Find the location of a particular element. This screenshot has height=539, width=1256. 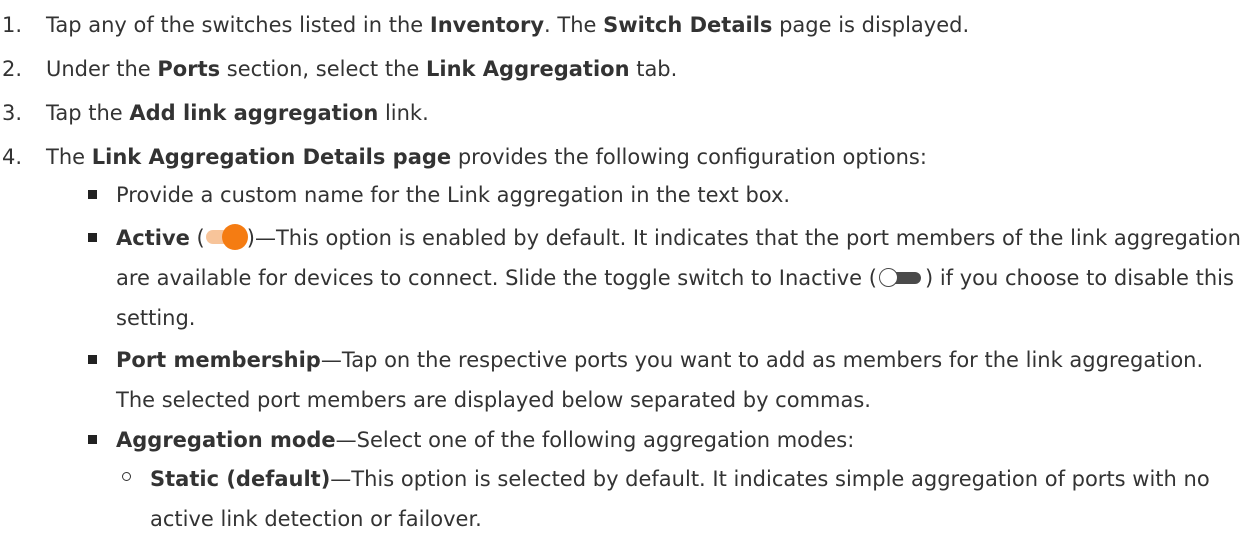

step-number: 2. is located at coordinates (12, 69).